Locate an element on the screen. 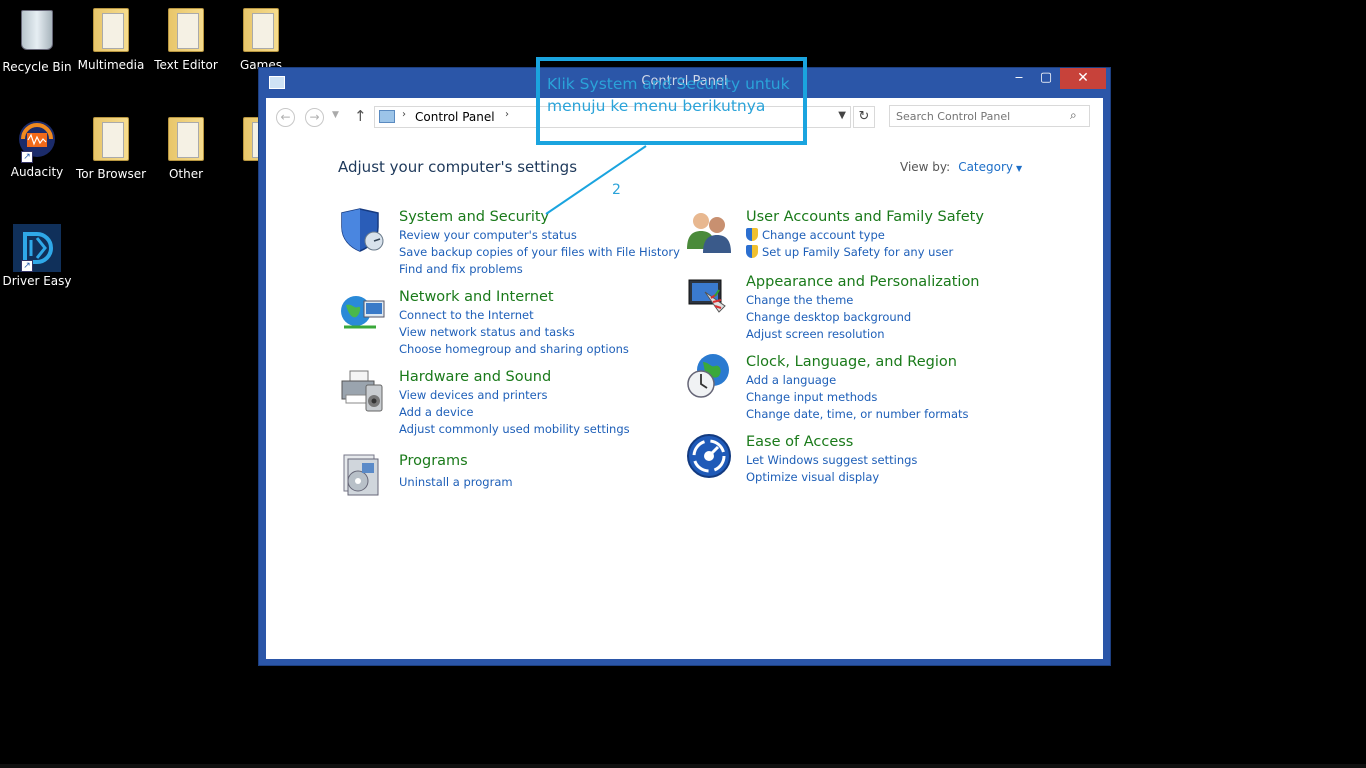  forward-button: → is located at coordinates (314, 117).